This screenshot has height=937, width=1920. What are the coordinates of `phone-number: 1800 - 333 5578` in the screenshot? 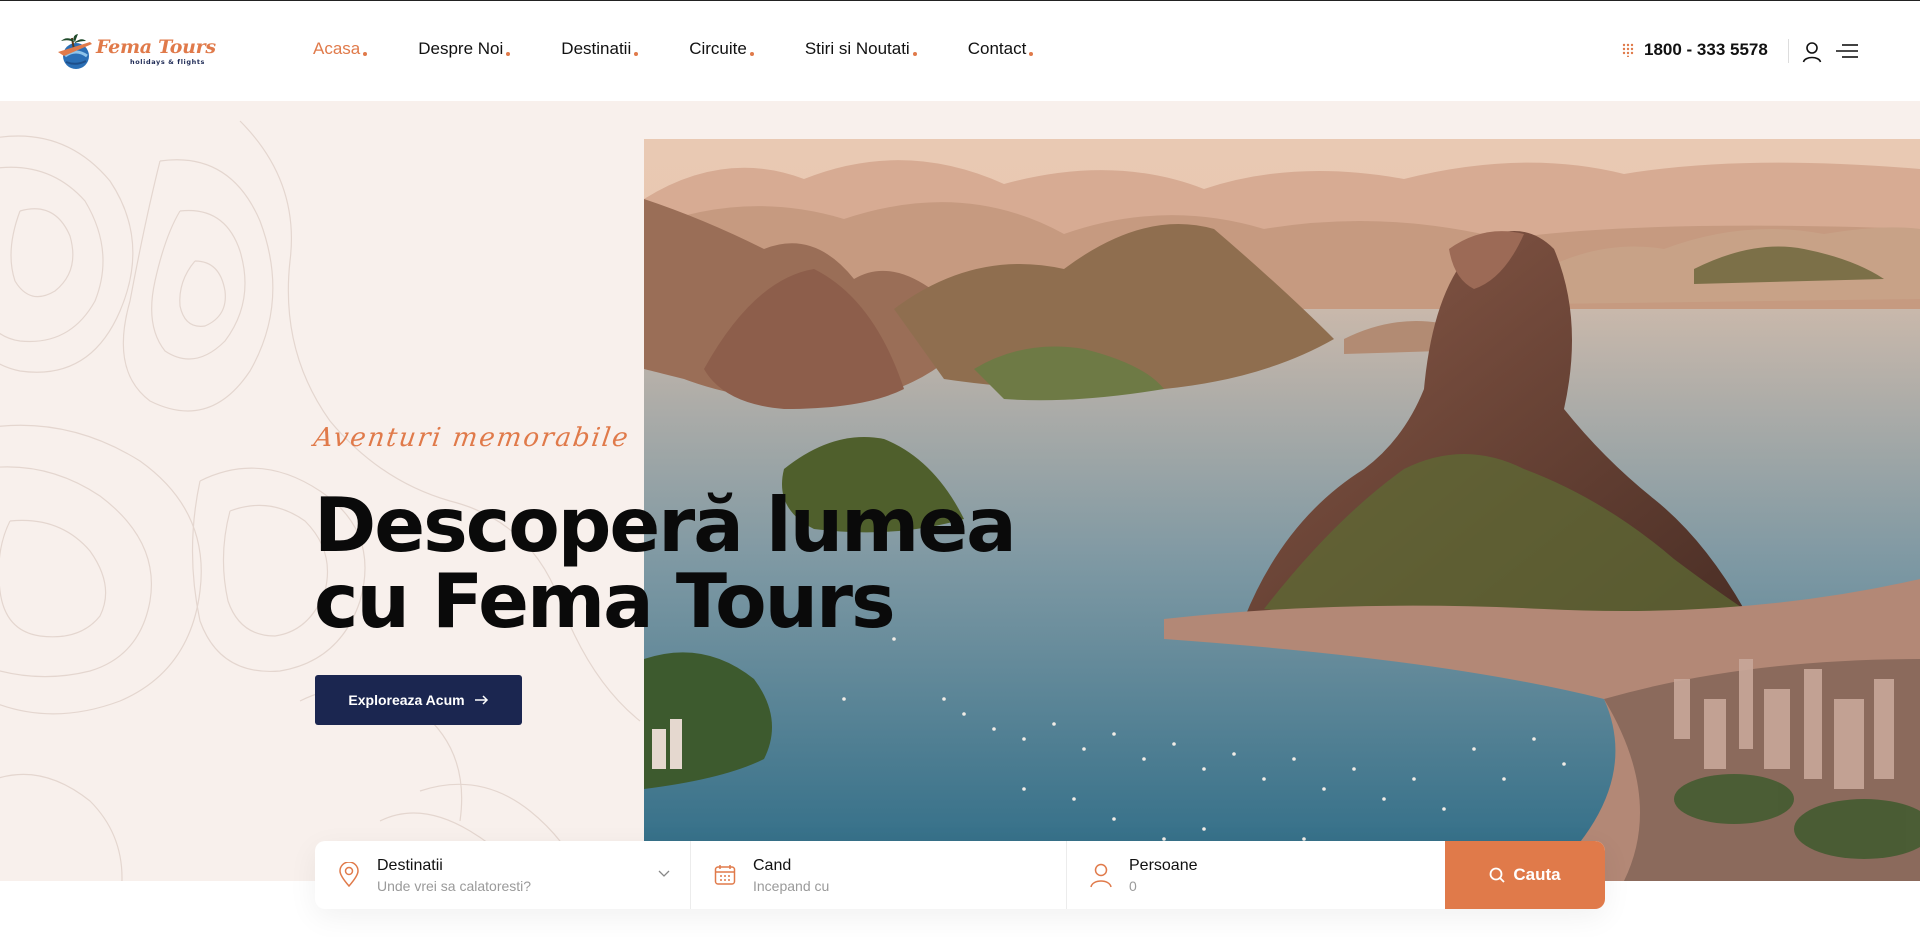 It's located at (1706, 49).